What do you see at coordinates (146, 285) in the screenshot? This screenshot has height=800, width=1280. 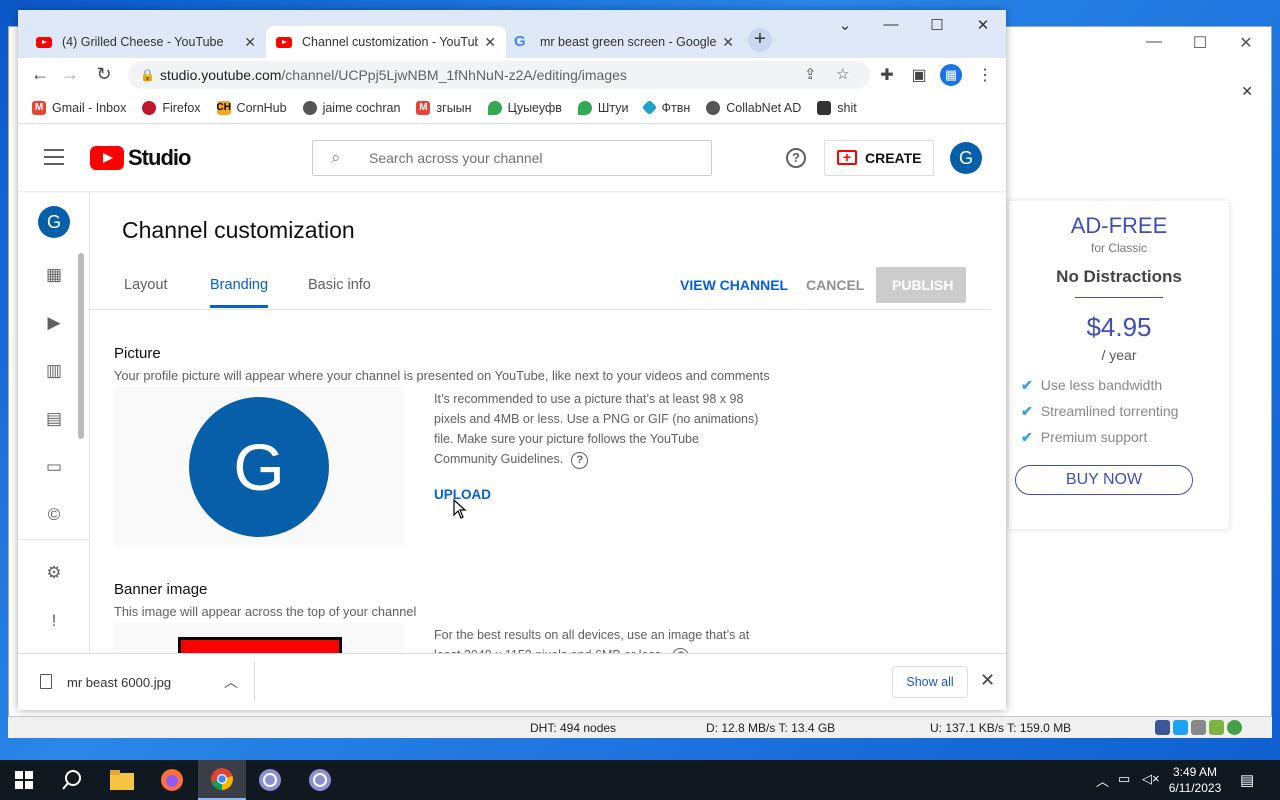 I see `tab-layout: Layout` at bounding box center [146, 285].